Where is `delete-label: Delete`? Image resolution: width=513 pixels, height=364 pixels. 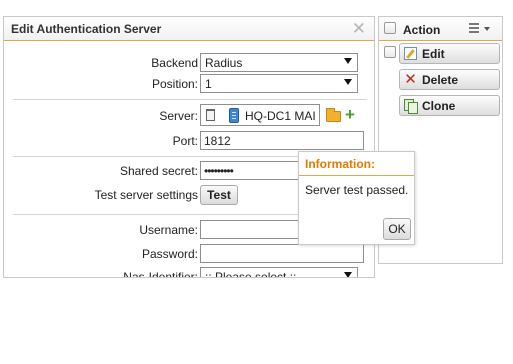 delete-label: Delete is located at coordinates (440, 80).